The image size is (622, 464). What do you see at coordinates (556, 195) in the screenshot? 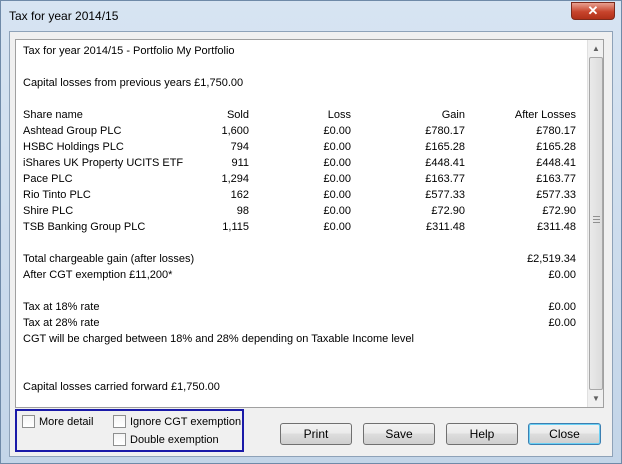
I see `row-after-losses: £577.33` at bounding box center [556, 195].